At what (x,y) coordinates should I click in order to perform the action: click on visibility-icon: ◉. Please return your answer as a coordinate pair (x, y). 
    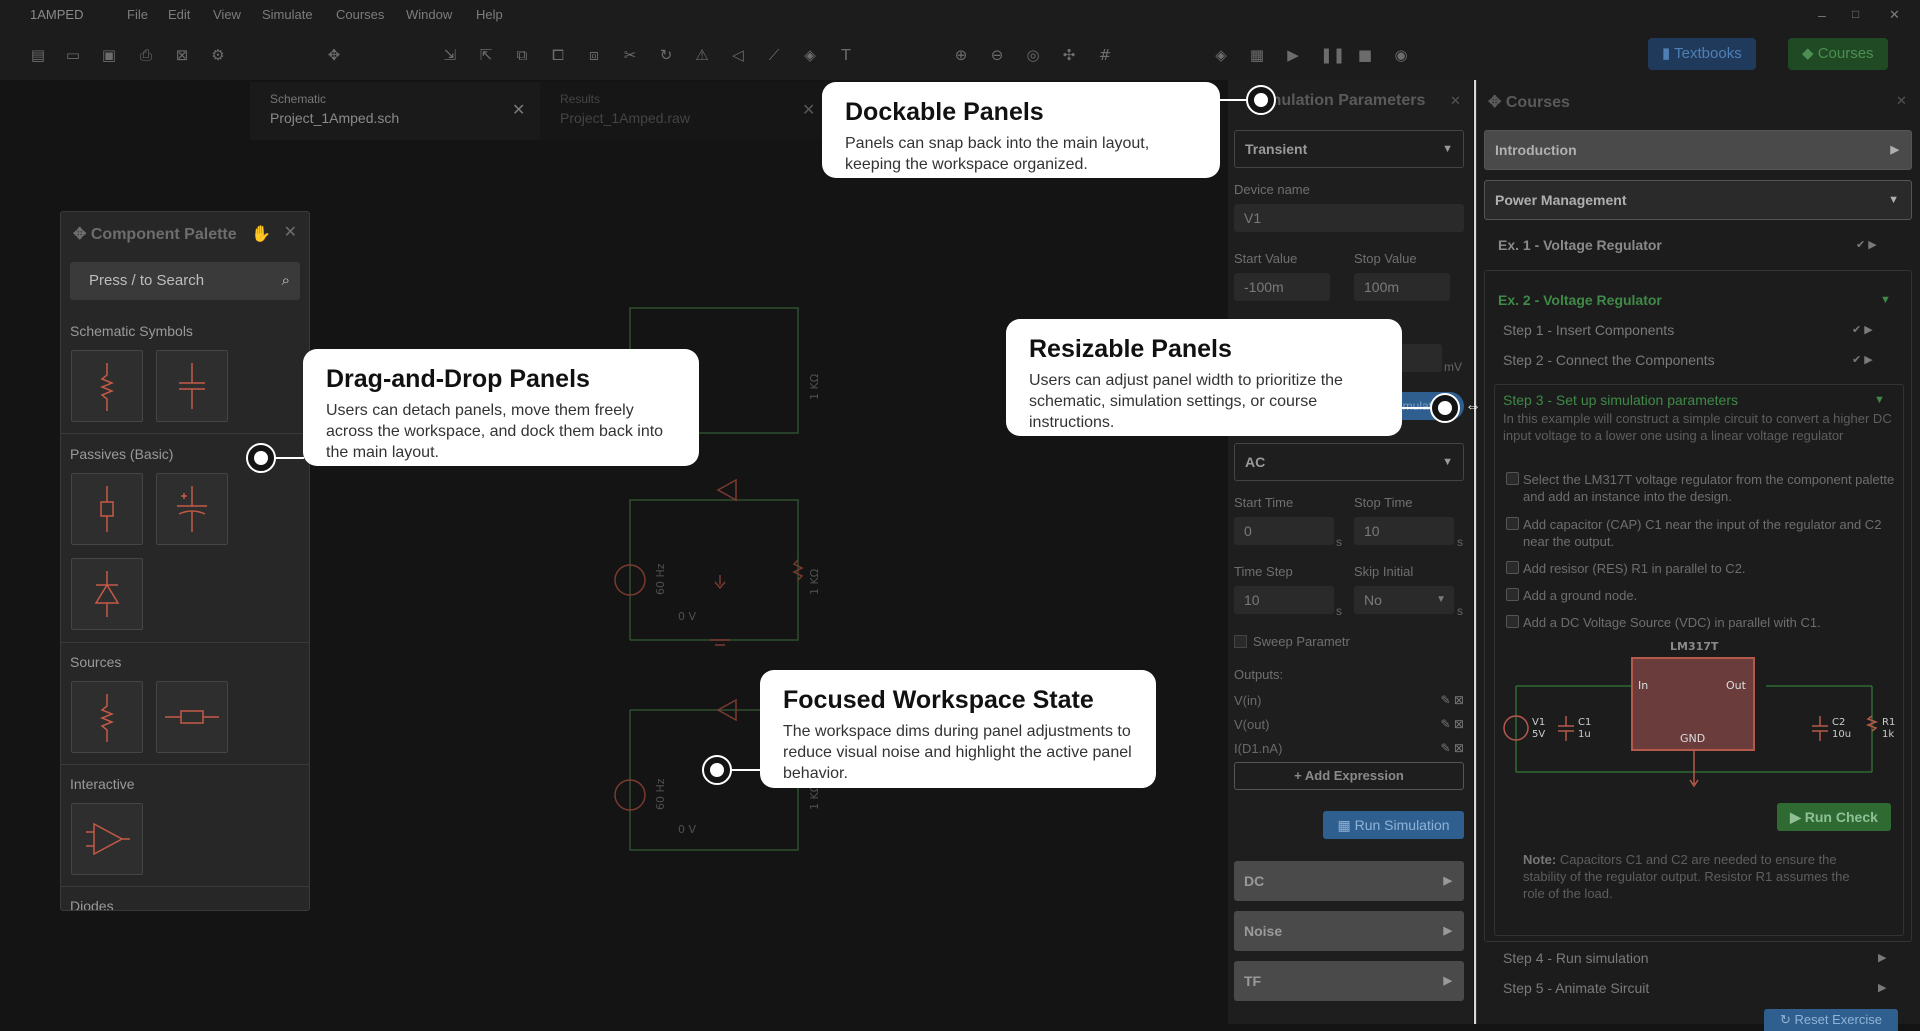
    Looking at the image, I should click on (1401, 55).